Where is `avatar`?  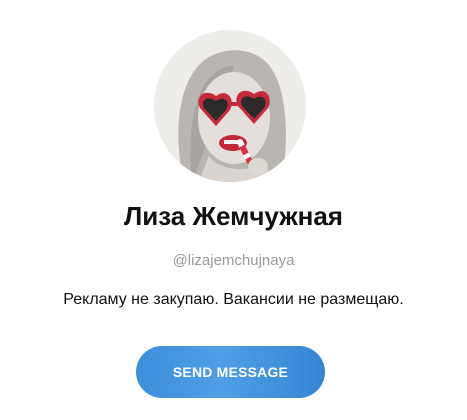 avatar is located at coordinates (230, 106).